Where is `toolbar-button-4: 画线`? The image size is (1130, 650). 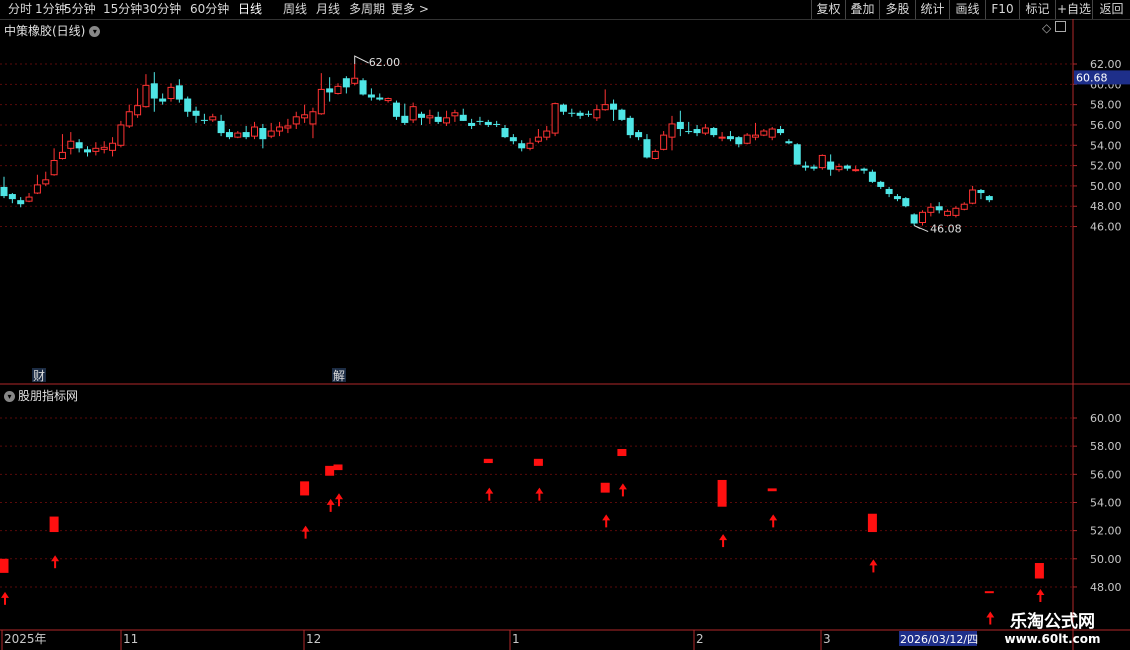
toolbar-button-4: 画线 is located at coordinates (967, 9).